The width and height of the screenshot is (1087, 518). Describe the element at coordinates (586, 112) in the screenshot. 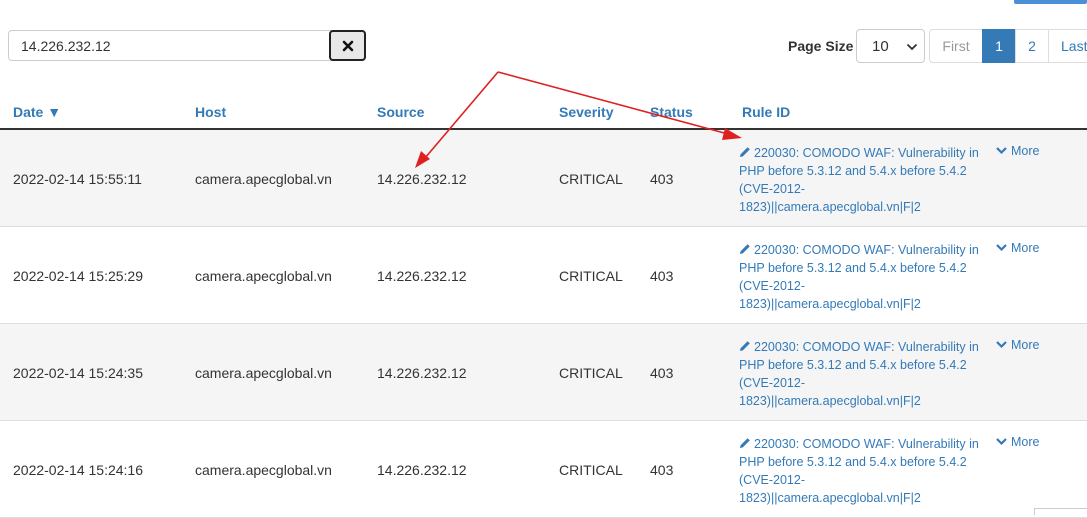

I see `column-header-severity: Severity` at that location.